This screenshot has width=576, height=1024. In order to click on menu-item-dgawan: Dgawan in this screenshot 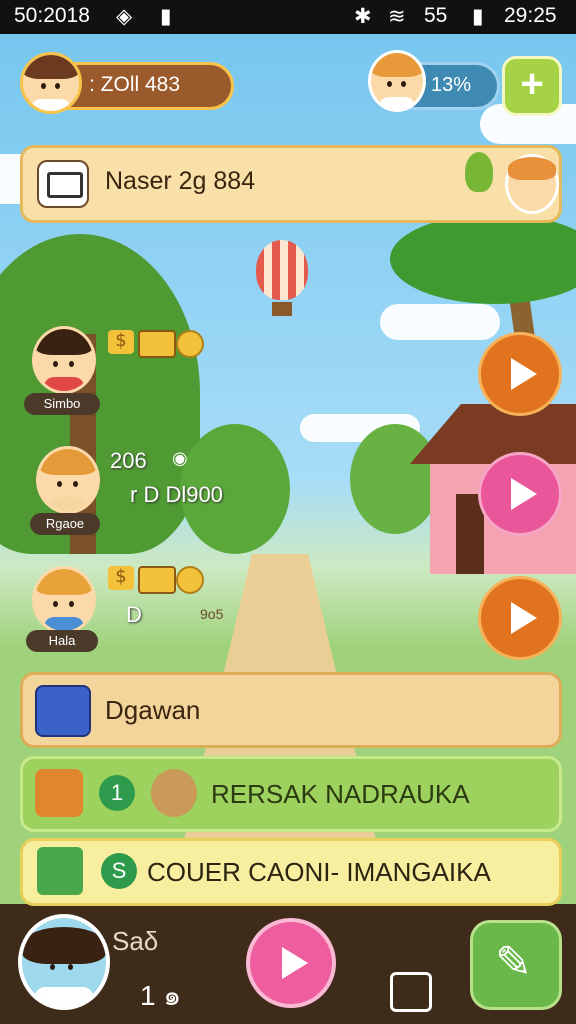, I will do `click(291, 710)`.